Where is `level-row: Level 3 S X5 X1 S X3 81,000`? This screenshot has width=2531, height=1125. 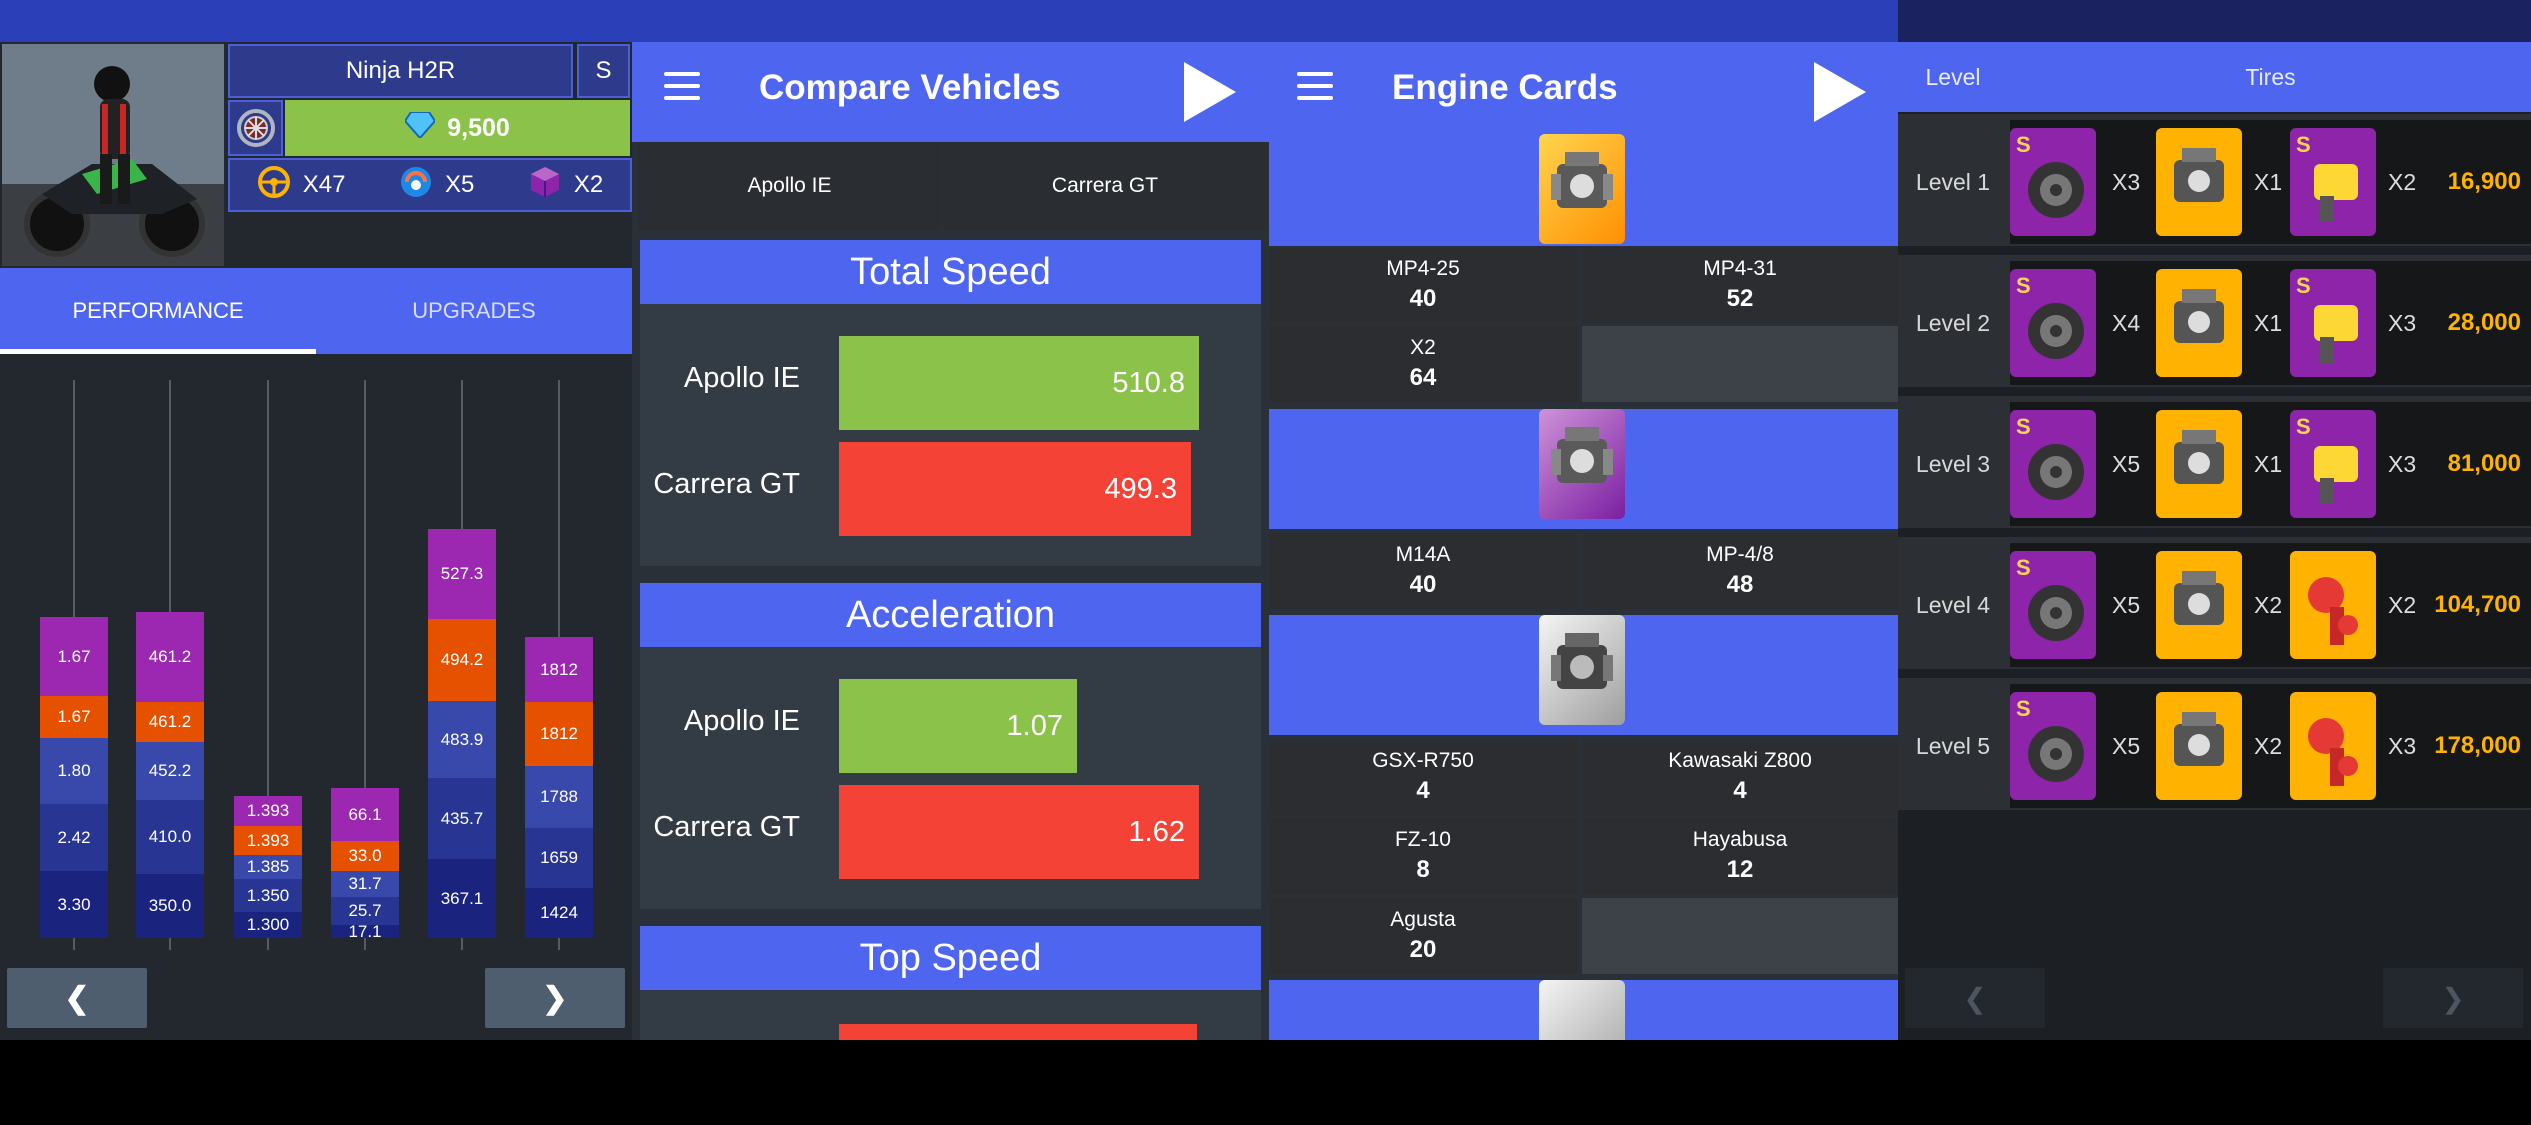 level-row: Level 3 S X5 X1 S X3 81,000 is located at coordinates (2214, 464).